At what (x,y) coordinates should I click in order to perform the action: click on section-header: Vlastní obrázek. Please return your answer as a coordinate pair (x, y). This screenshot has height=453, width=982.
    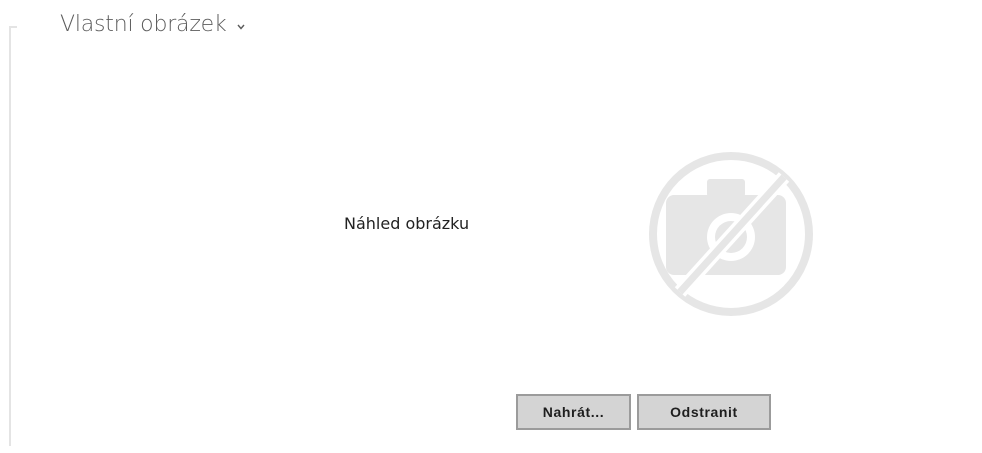
    Looking at the image, I should click on (153, 24).